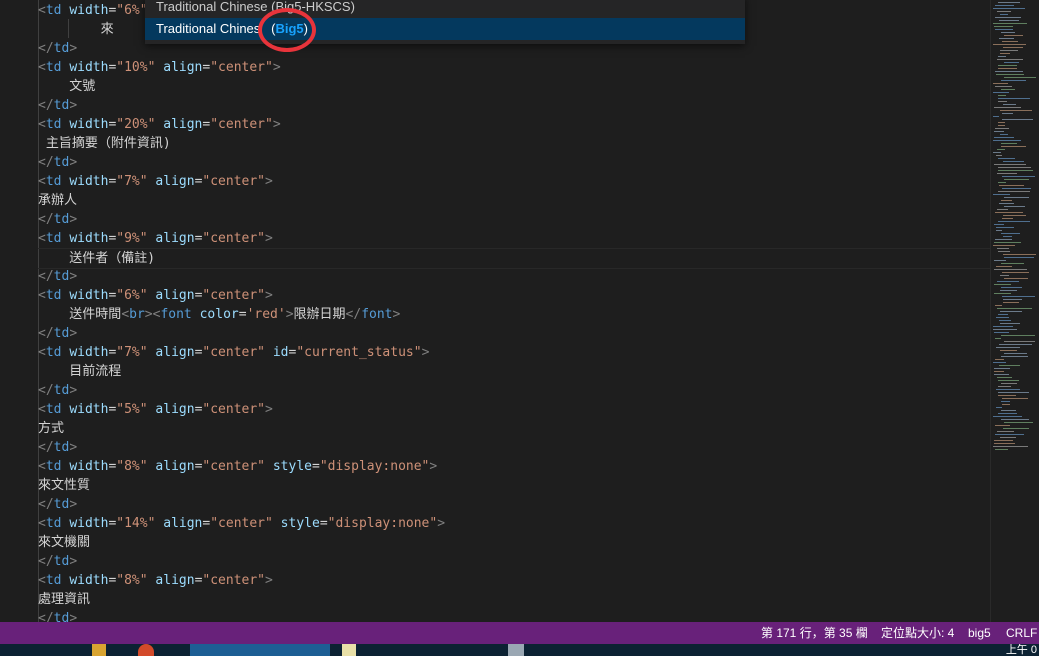 Image resolution: width=1039 pixels, height=656 pixels. Describe the element at coordinates (917, 633) in the screenshot. I see `indentation-setting: 定位點大小: 4` at that location.